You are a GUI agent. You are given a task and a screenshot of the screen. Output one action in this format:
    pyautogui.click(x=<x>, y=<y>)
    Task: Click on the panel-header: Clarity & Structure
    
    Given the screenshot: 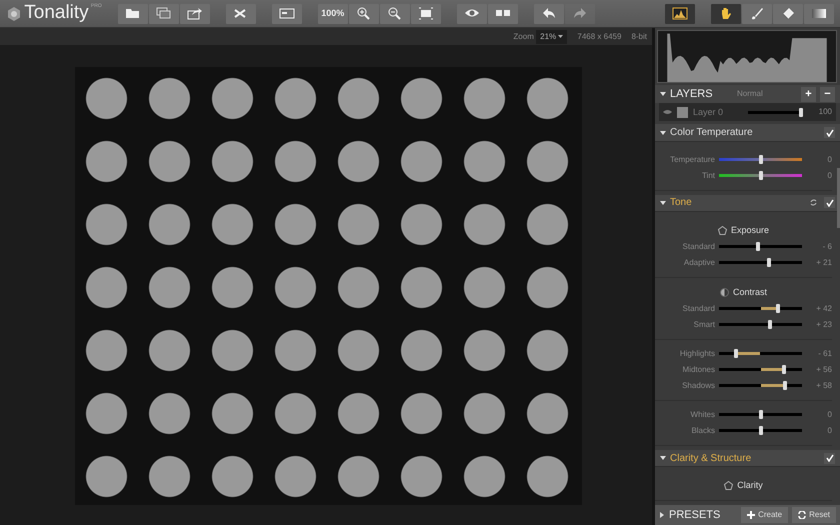 What is the action you would take?
    pyautogui.click(x=747, y=459)
    